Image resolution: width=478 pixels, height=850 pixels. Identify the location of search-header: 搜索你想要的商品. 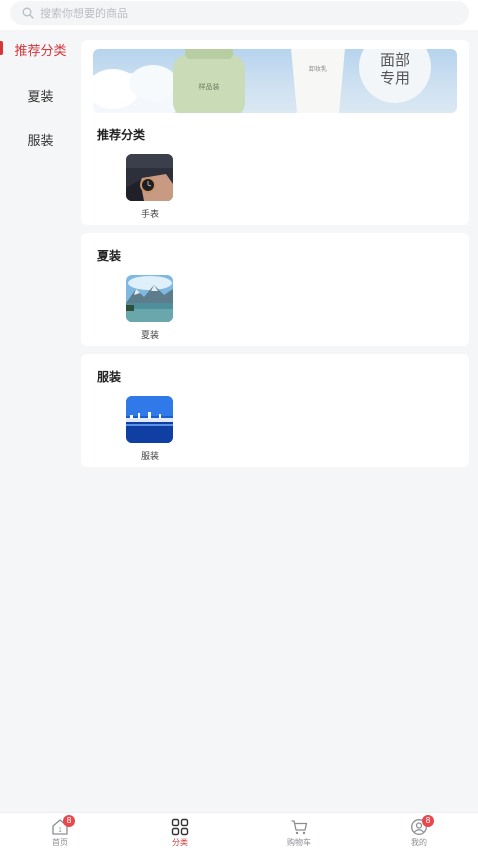
(239, 15).